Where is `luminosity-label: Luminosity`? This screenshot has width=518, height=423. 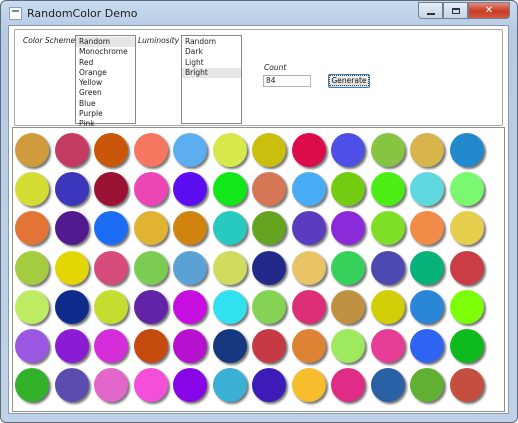 luminosity-label: Luminosity is located at coordinates (159, 40).